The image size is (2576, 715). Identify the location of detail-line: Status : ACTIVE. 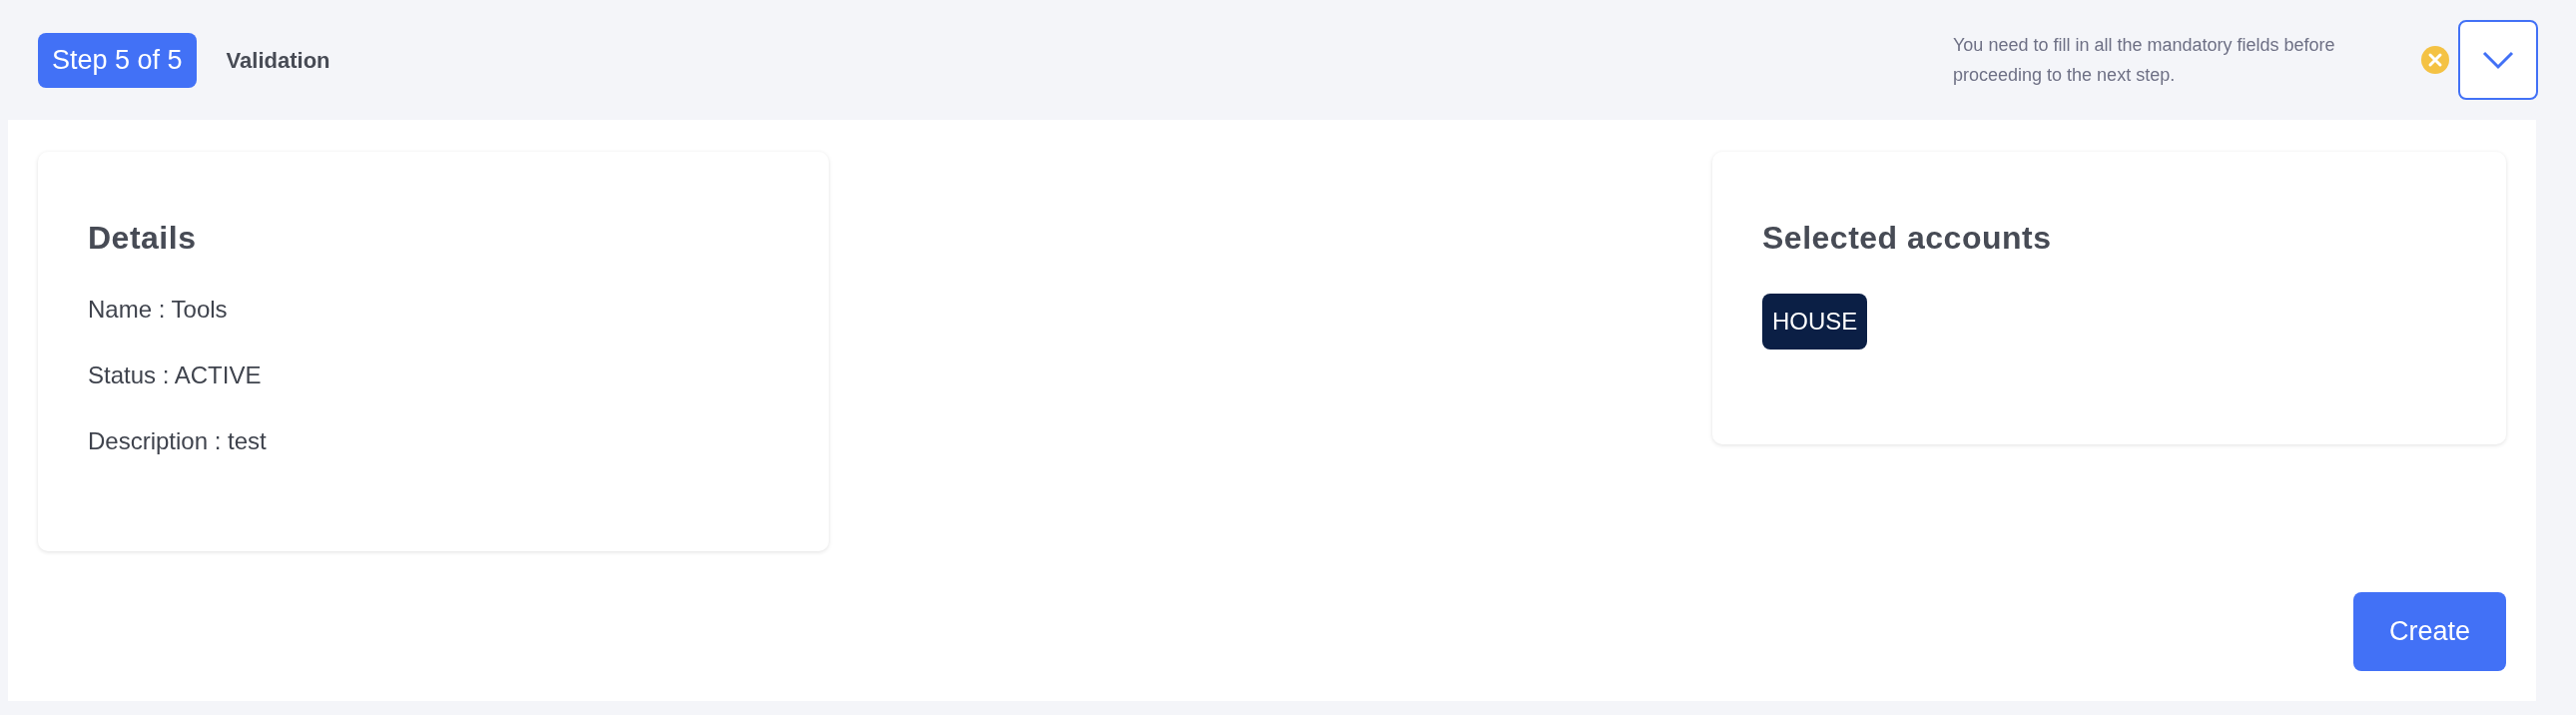
(175, 375).